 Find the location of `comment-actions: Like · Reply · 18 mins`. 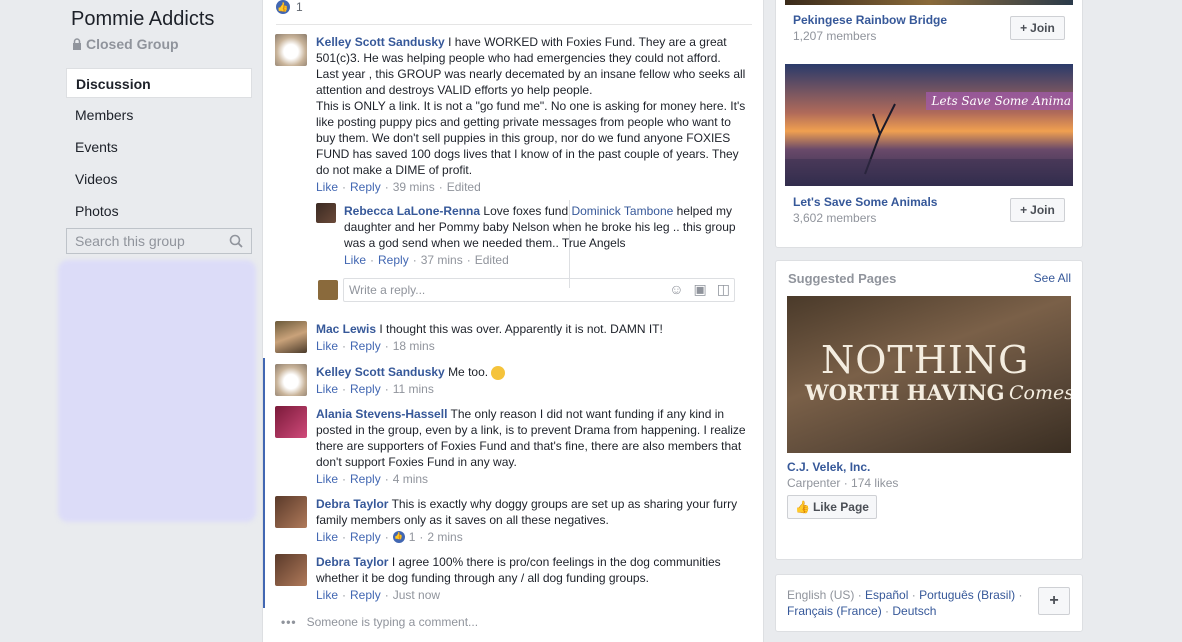

comment-actions: Like · Reply · 18 mins is located at coordinates (375, 346).